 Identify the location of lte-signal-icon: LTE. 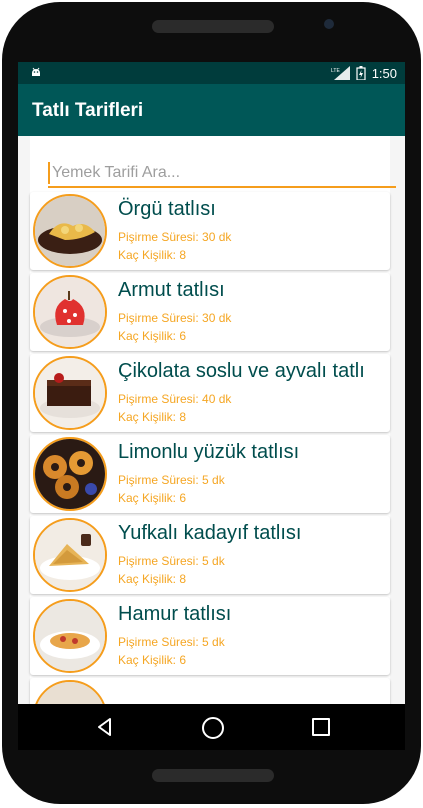
(340, 73).